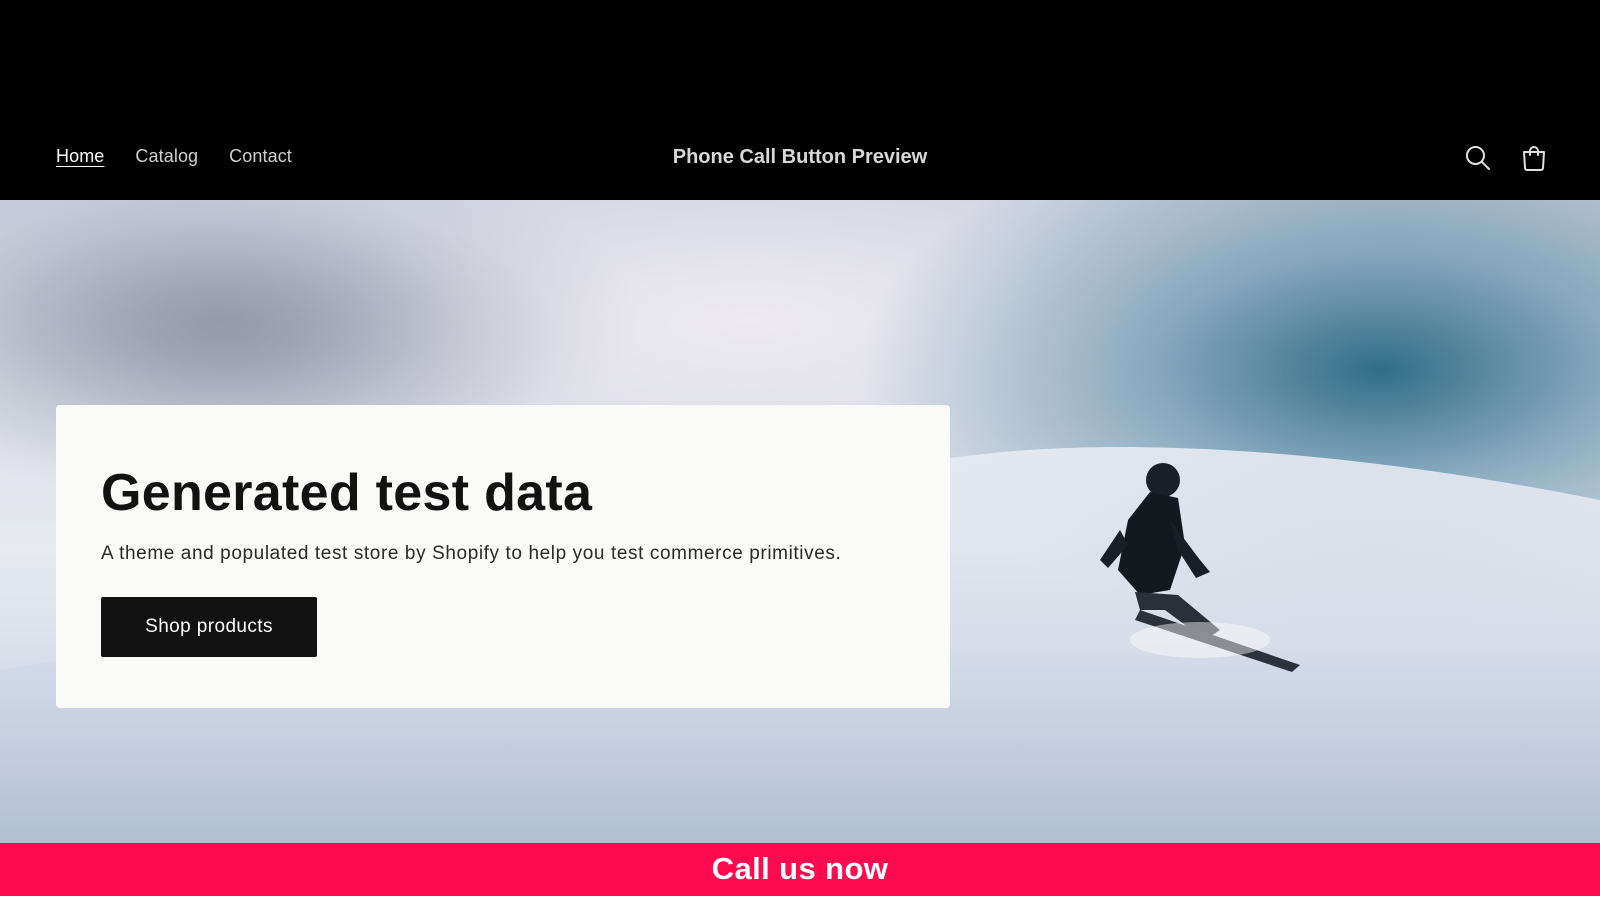 Image resolution: width=1600 pixels, height=900 pixels. I want to click on header-icons, so click(1506, 158).